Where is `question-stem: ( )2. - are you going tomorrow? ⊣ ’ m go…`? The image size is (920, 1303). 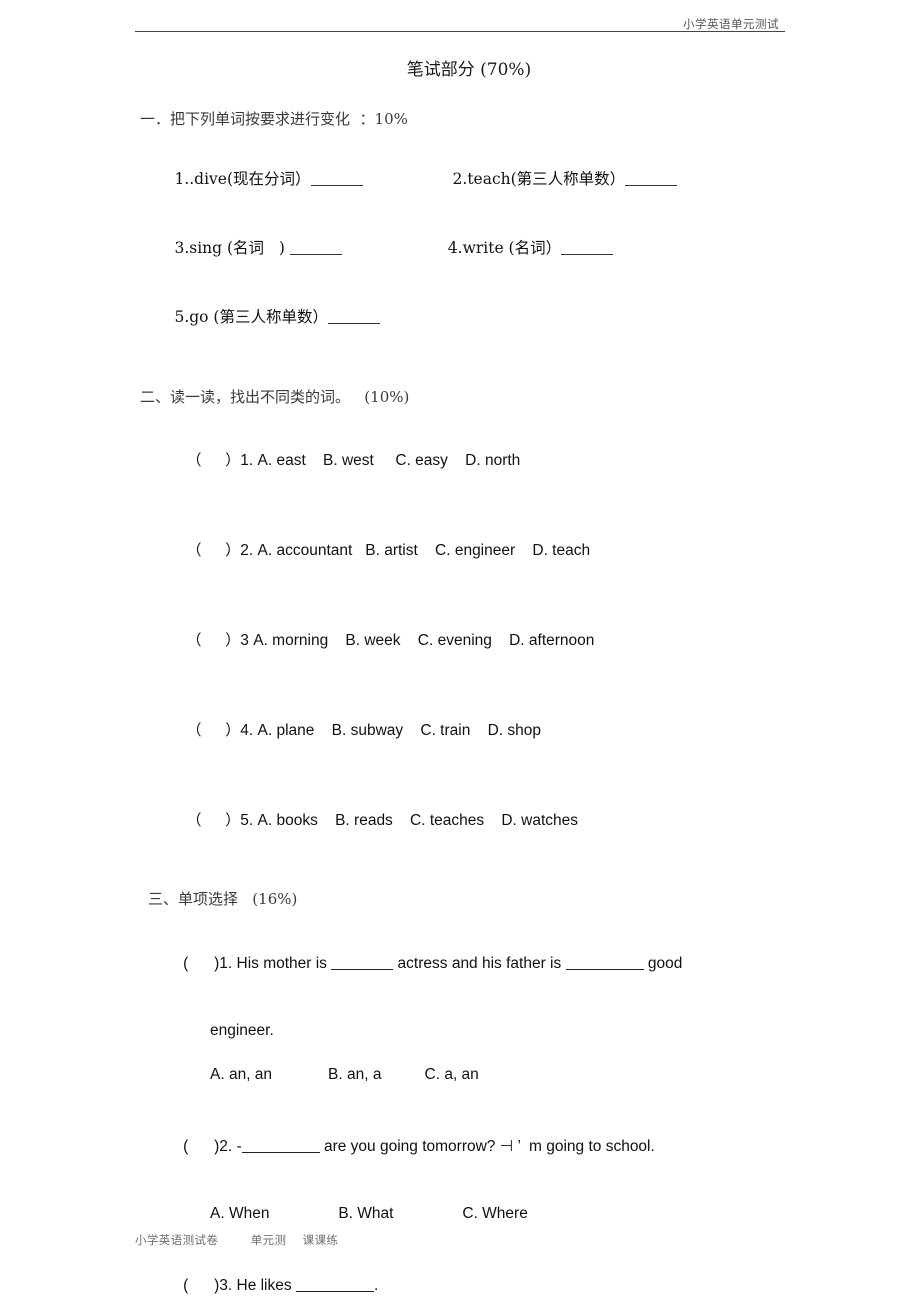 question-stem: ( )2. - are you going tomorrow? ⊣ ’ m go… is located at coordinates (530, 1146).